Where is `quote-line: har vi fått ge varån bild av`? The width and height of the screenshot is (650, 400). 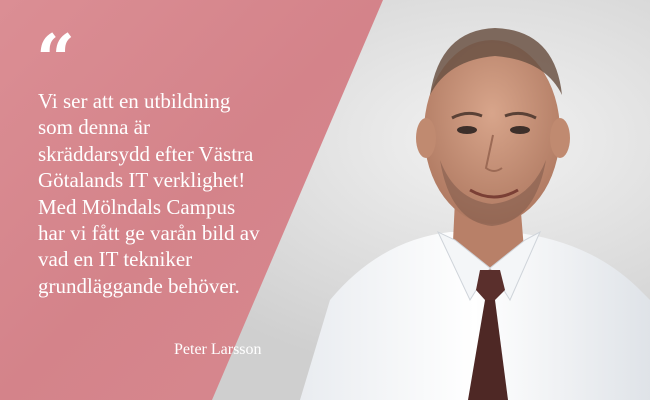 quote-line: har vi fått ge varån bild av is located at coordinates (149, 233).